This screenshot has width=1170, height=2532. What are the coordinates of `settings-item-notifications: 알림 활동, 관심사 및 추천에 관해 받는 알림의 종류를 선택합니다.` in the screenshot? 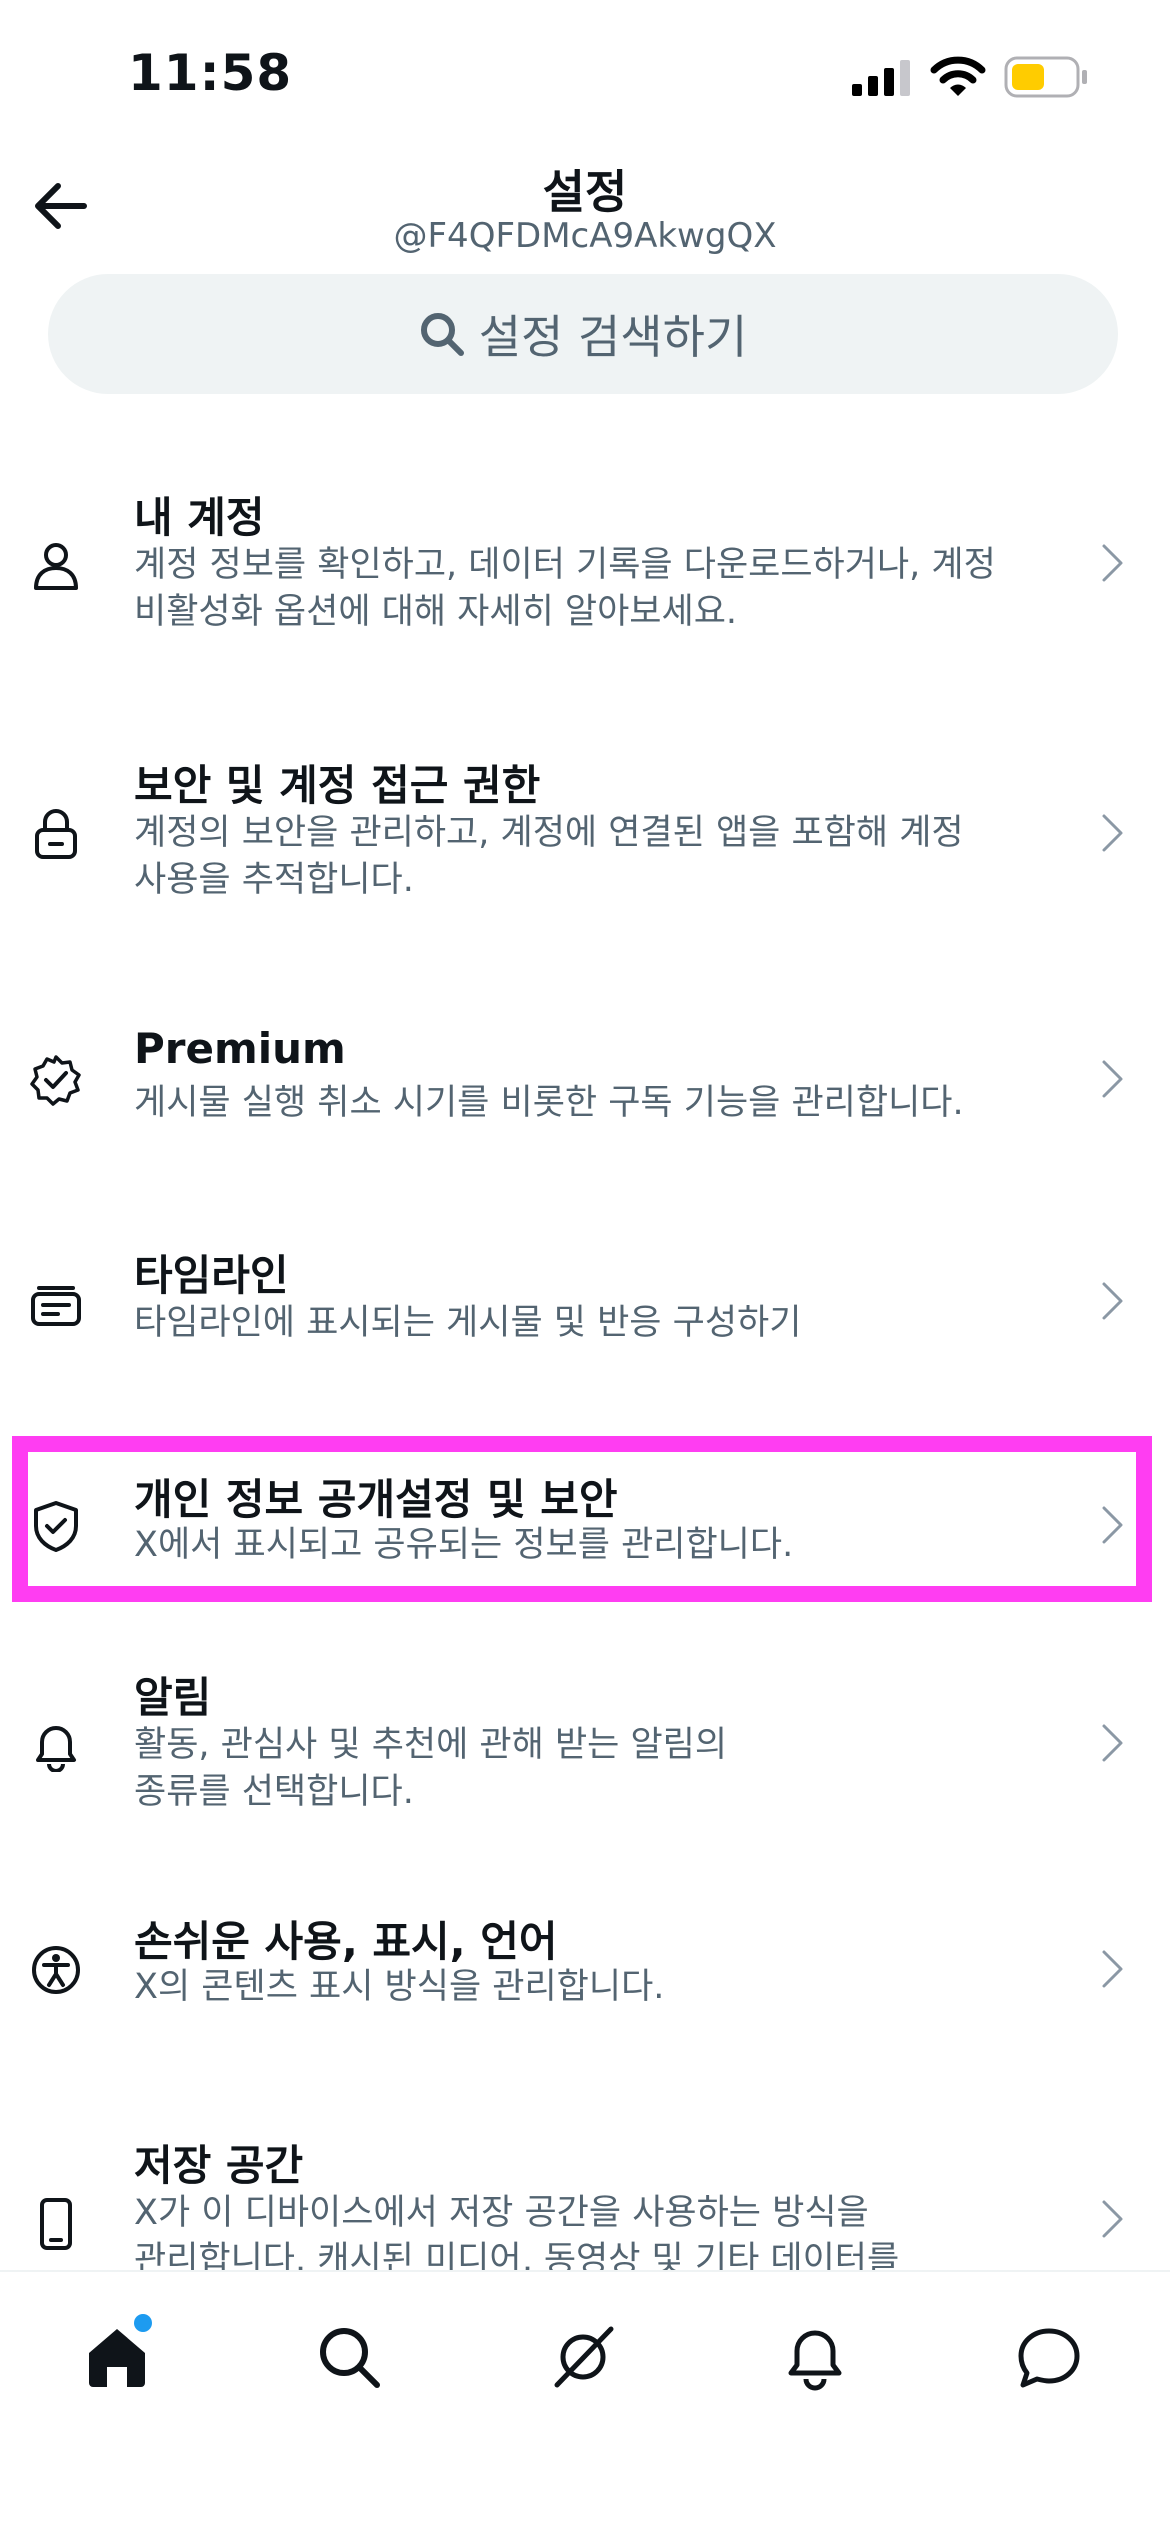 It's located at (585, 1745).